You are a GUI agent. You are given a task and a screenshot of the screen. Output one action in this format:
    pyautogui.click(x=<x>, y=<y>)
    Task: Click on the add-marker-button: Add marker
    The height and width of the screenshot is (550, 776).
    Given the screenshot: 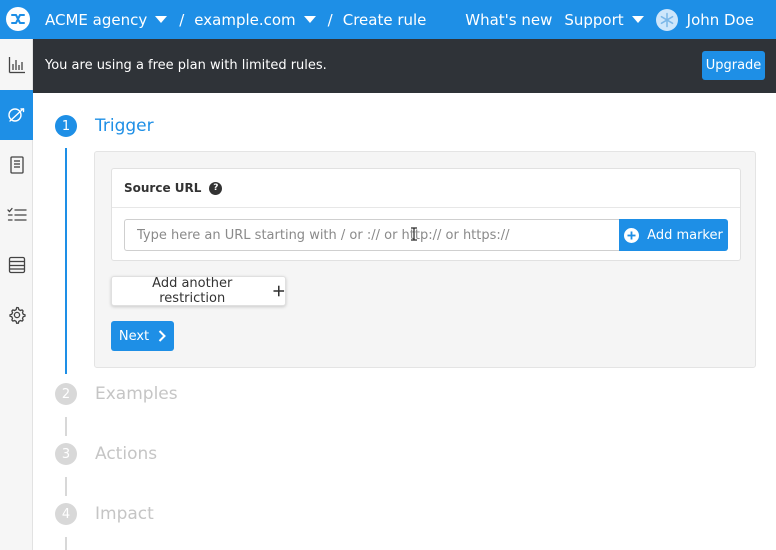 What is the action you would take?
    pyautogui.click(x=673, y=235)
    